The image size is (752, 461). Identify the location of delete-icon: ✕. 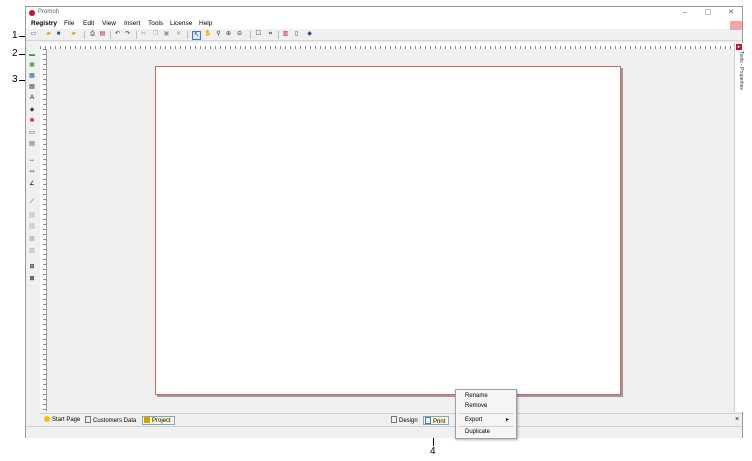
(178, 34).